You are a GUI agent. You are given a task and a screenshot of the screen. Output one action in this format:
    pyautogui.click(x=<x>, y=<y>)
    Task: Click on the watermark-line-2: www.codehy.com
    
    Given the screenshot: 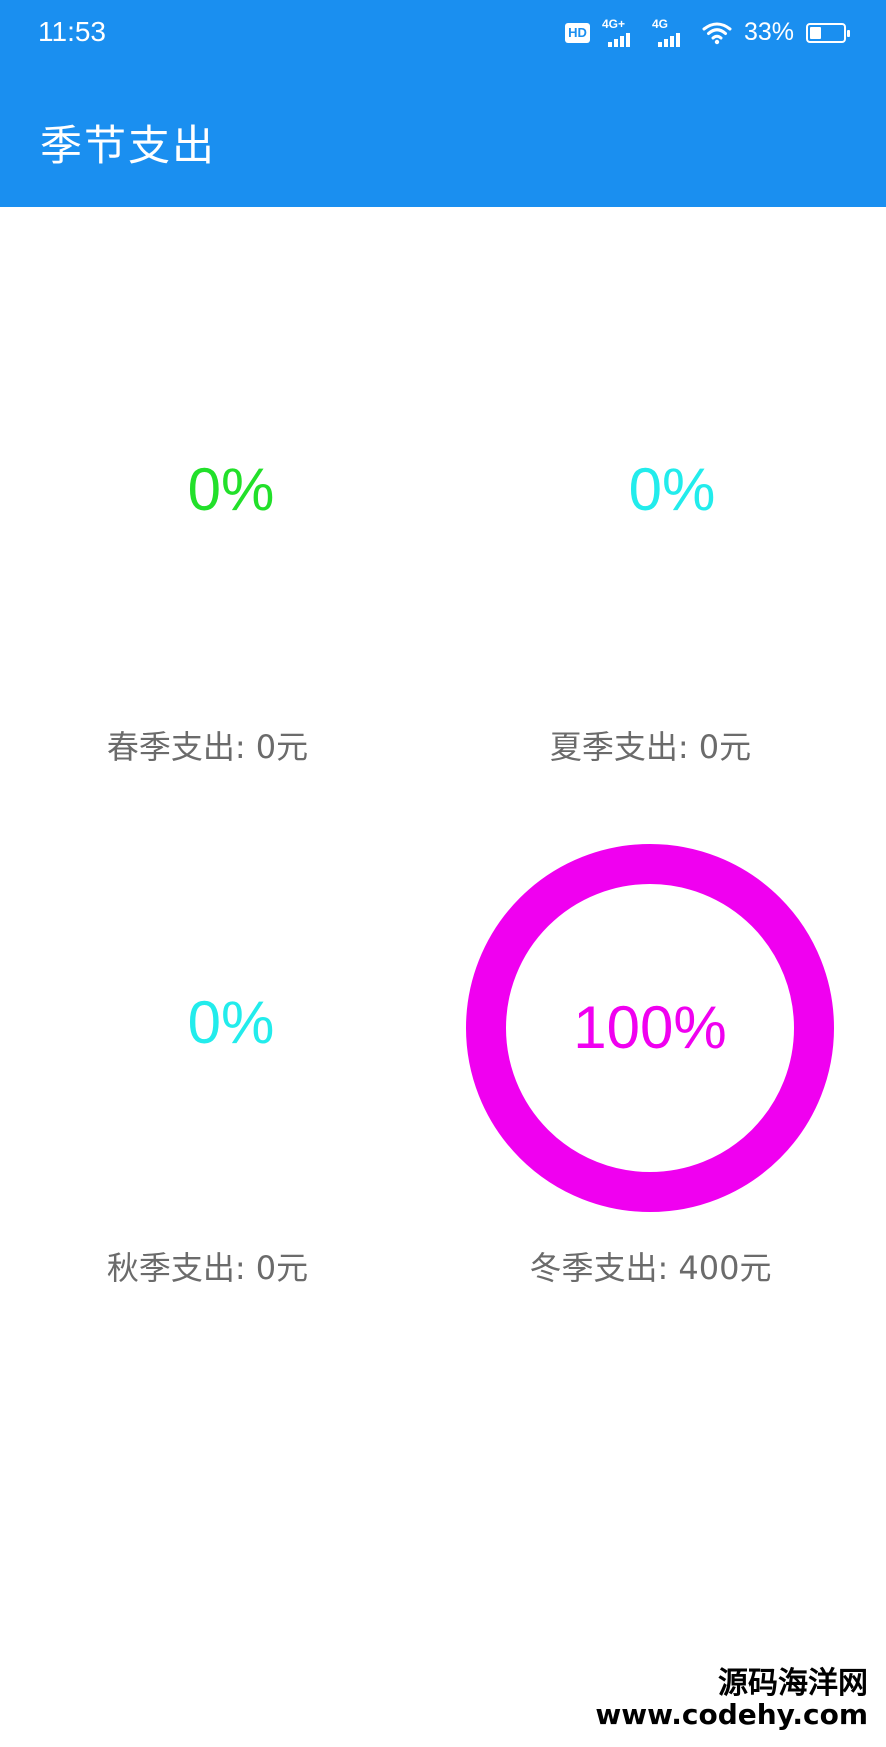 What is the action you would take?
    pyautogui.click(x=731, y=1715)
    